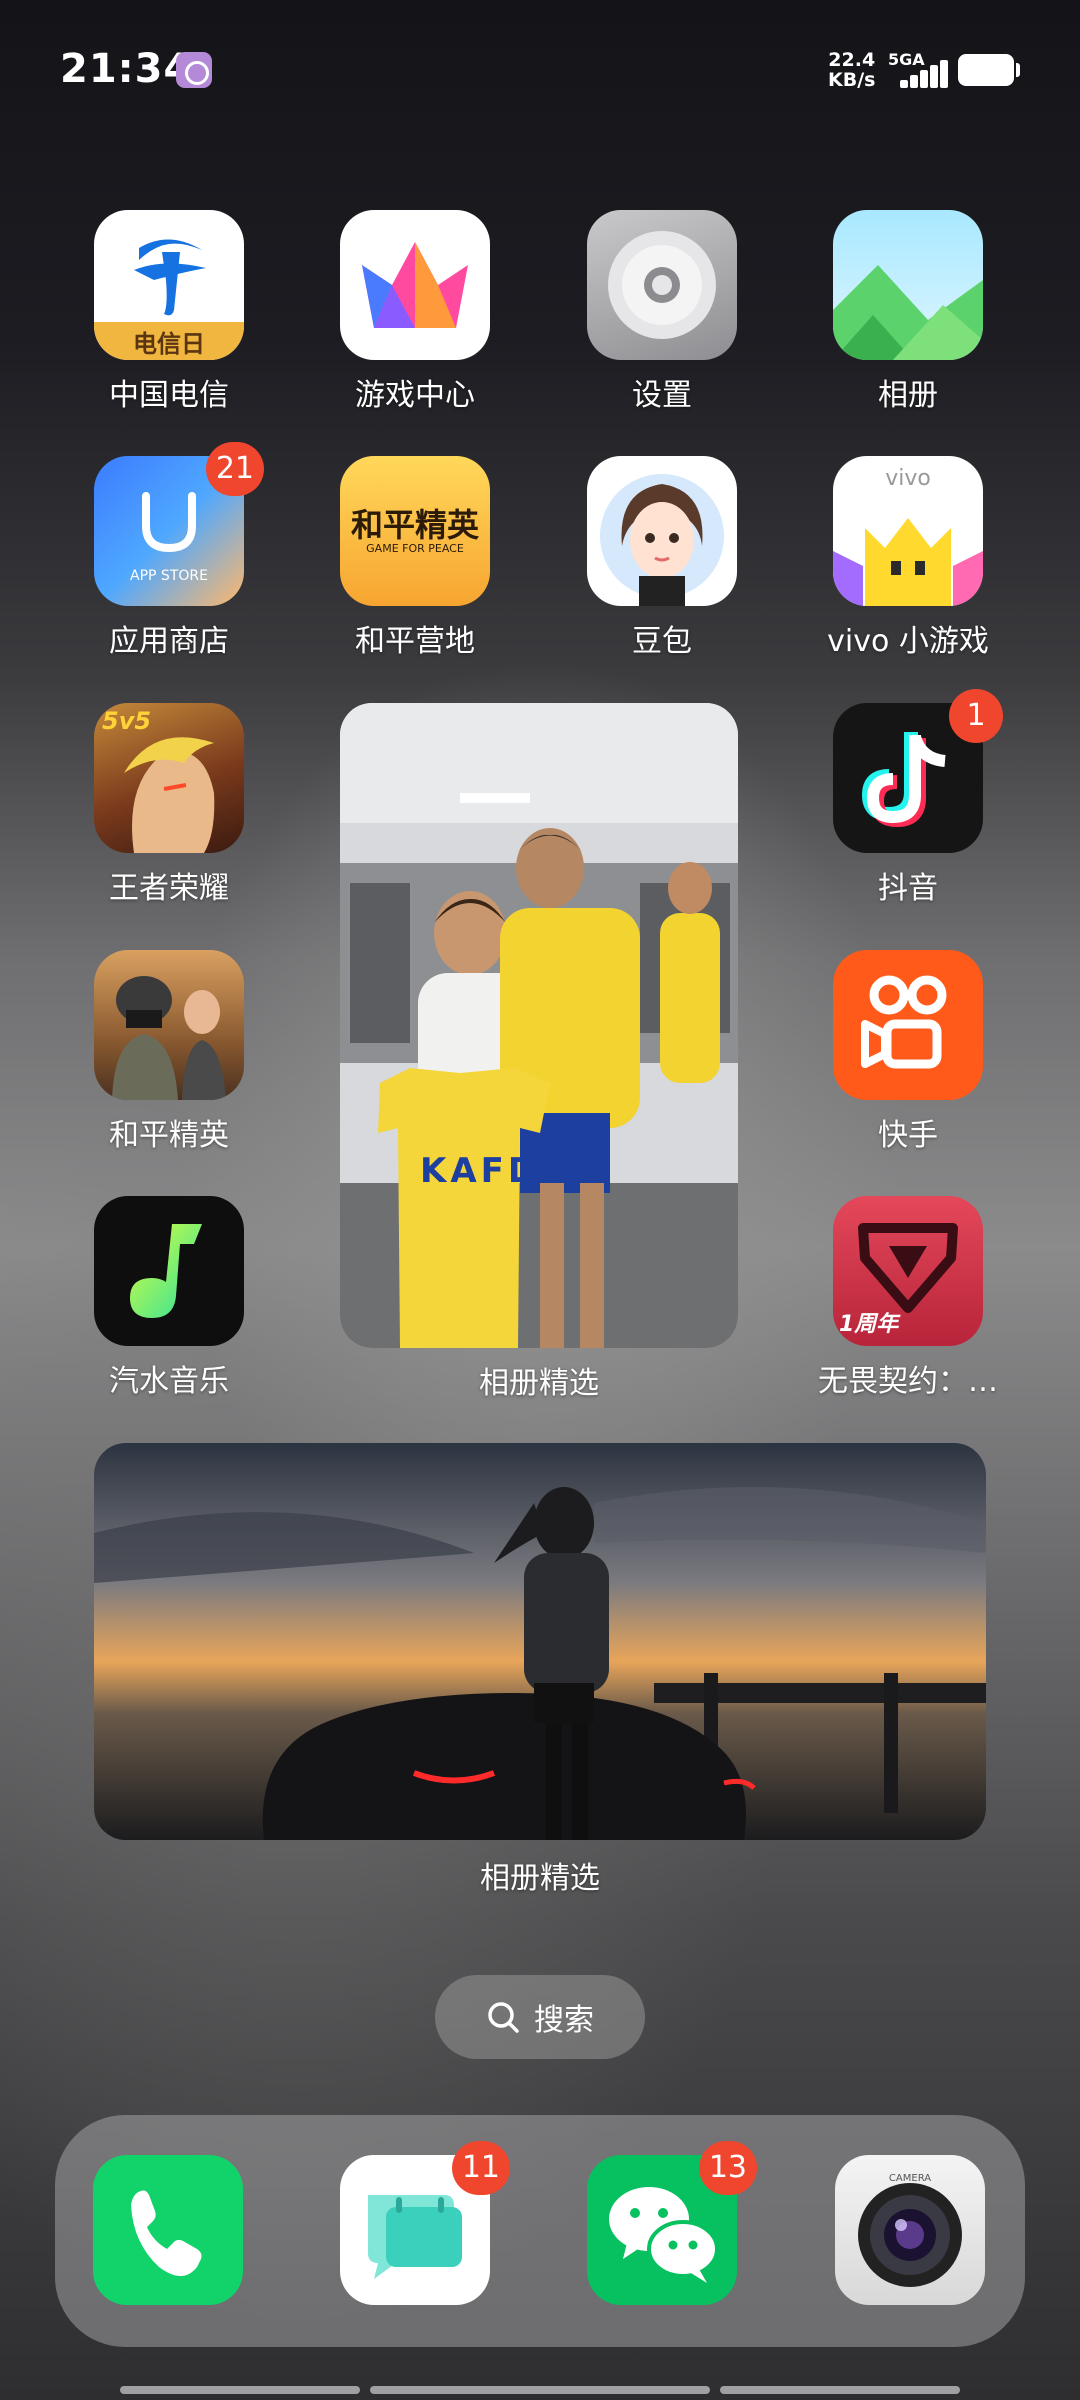  Describe the element at coordinates (169, 395) in the screenshot. I see `app-label: 中国电信` at that location.